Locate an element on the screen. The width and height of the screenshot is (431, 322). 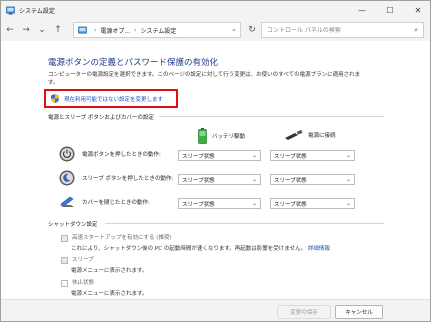
battery-icon is located at coordinates (202, 136).